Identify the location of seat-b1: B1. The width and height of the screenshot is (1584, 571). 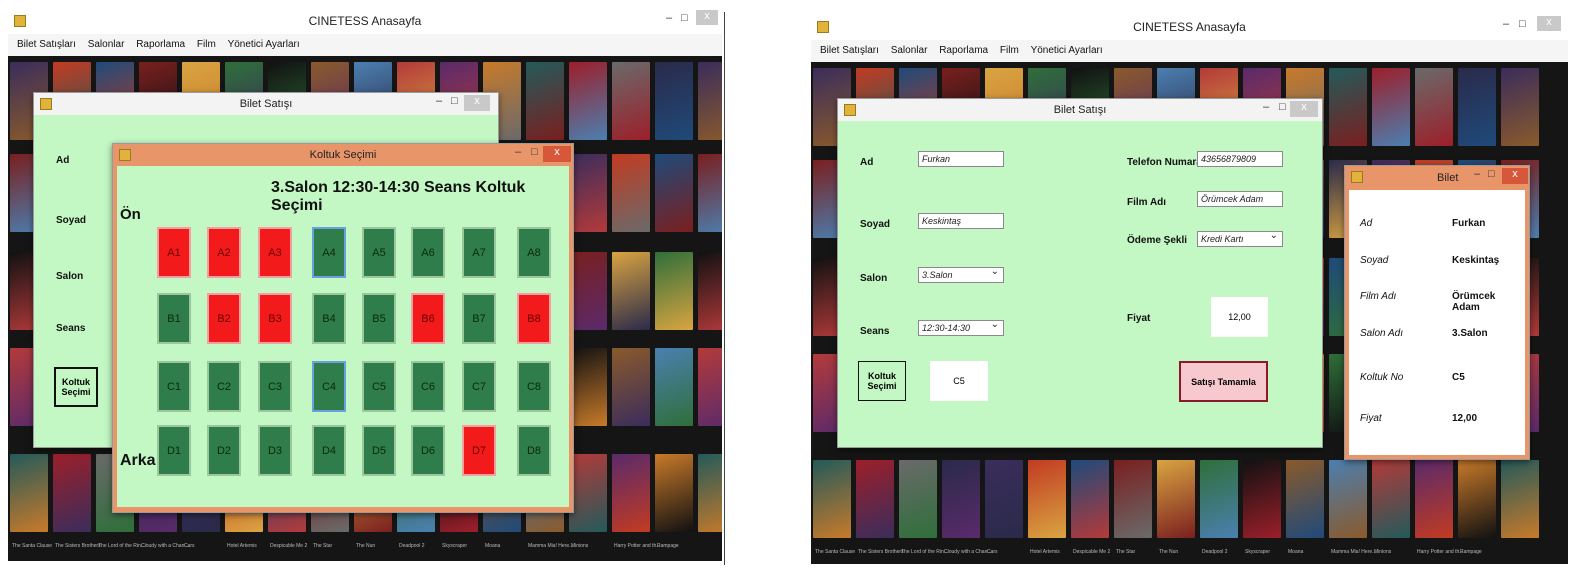
(174, 318).